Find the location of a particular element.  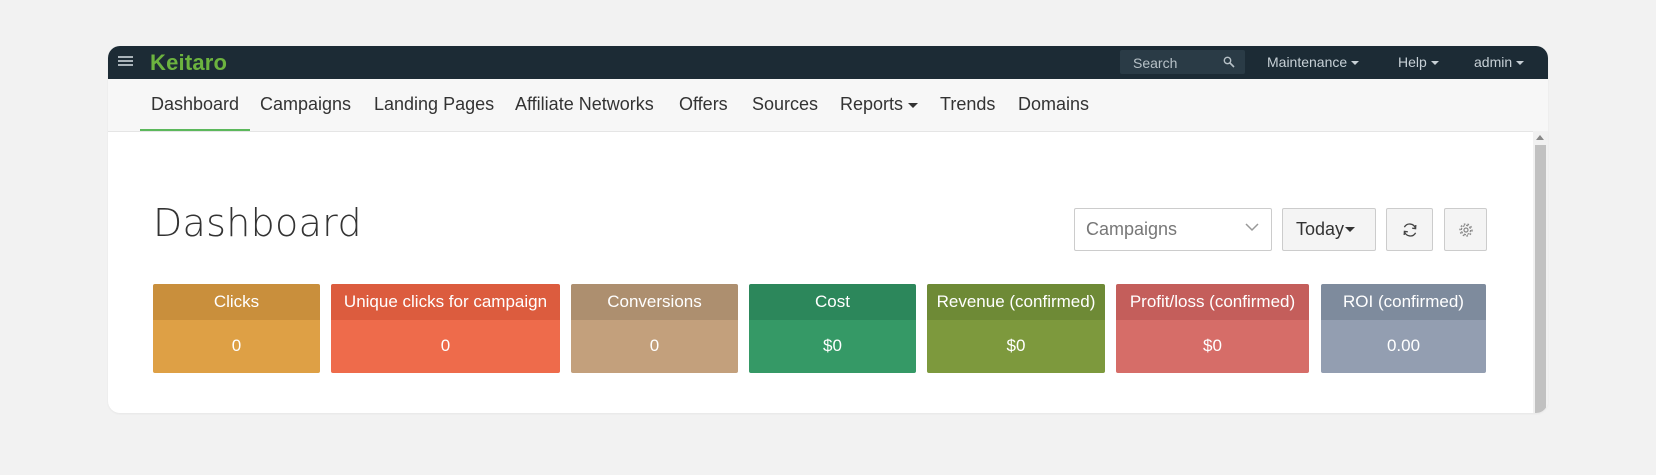

help-menu: Help is located at coordinates (1418, 62).